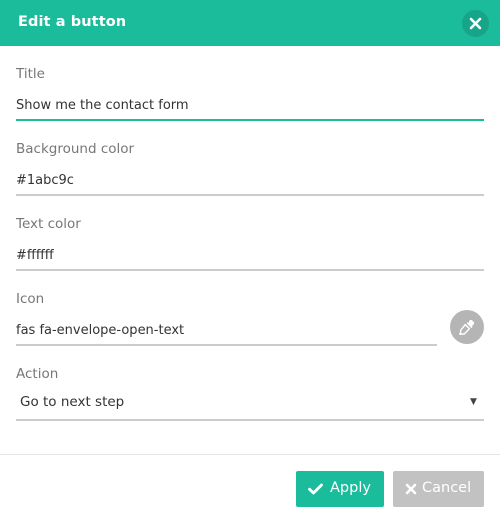 The image size is (500, 523). Describe the element at coordinates (250, 180) in the screenshot. I see `background-color-input` at that location.